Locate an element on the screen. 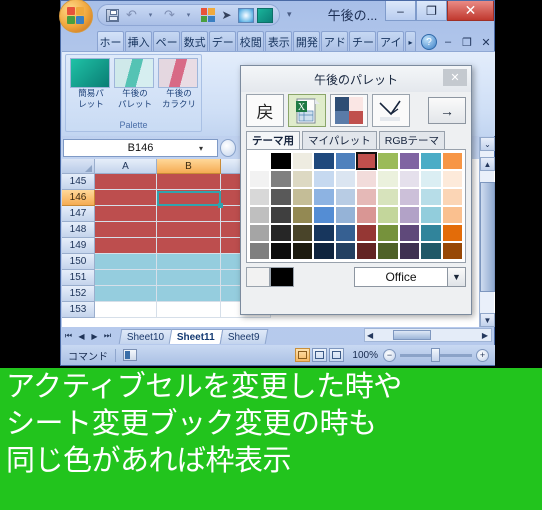  palette-swatch-r2-c5 is located at coordinates (366, 197).